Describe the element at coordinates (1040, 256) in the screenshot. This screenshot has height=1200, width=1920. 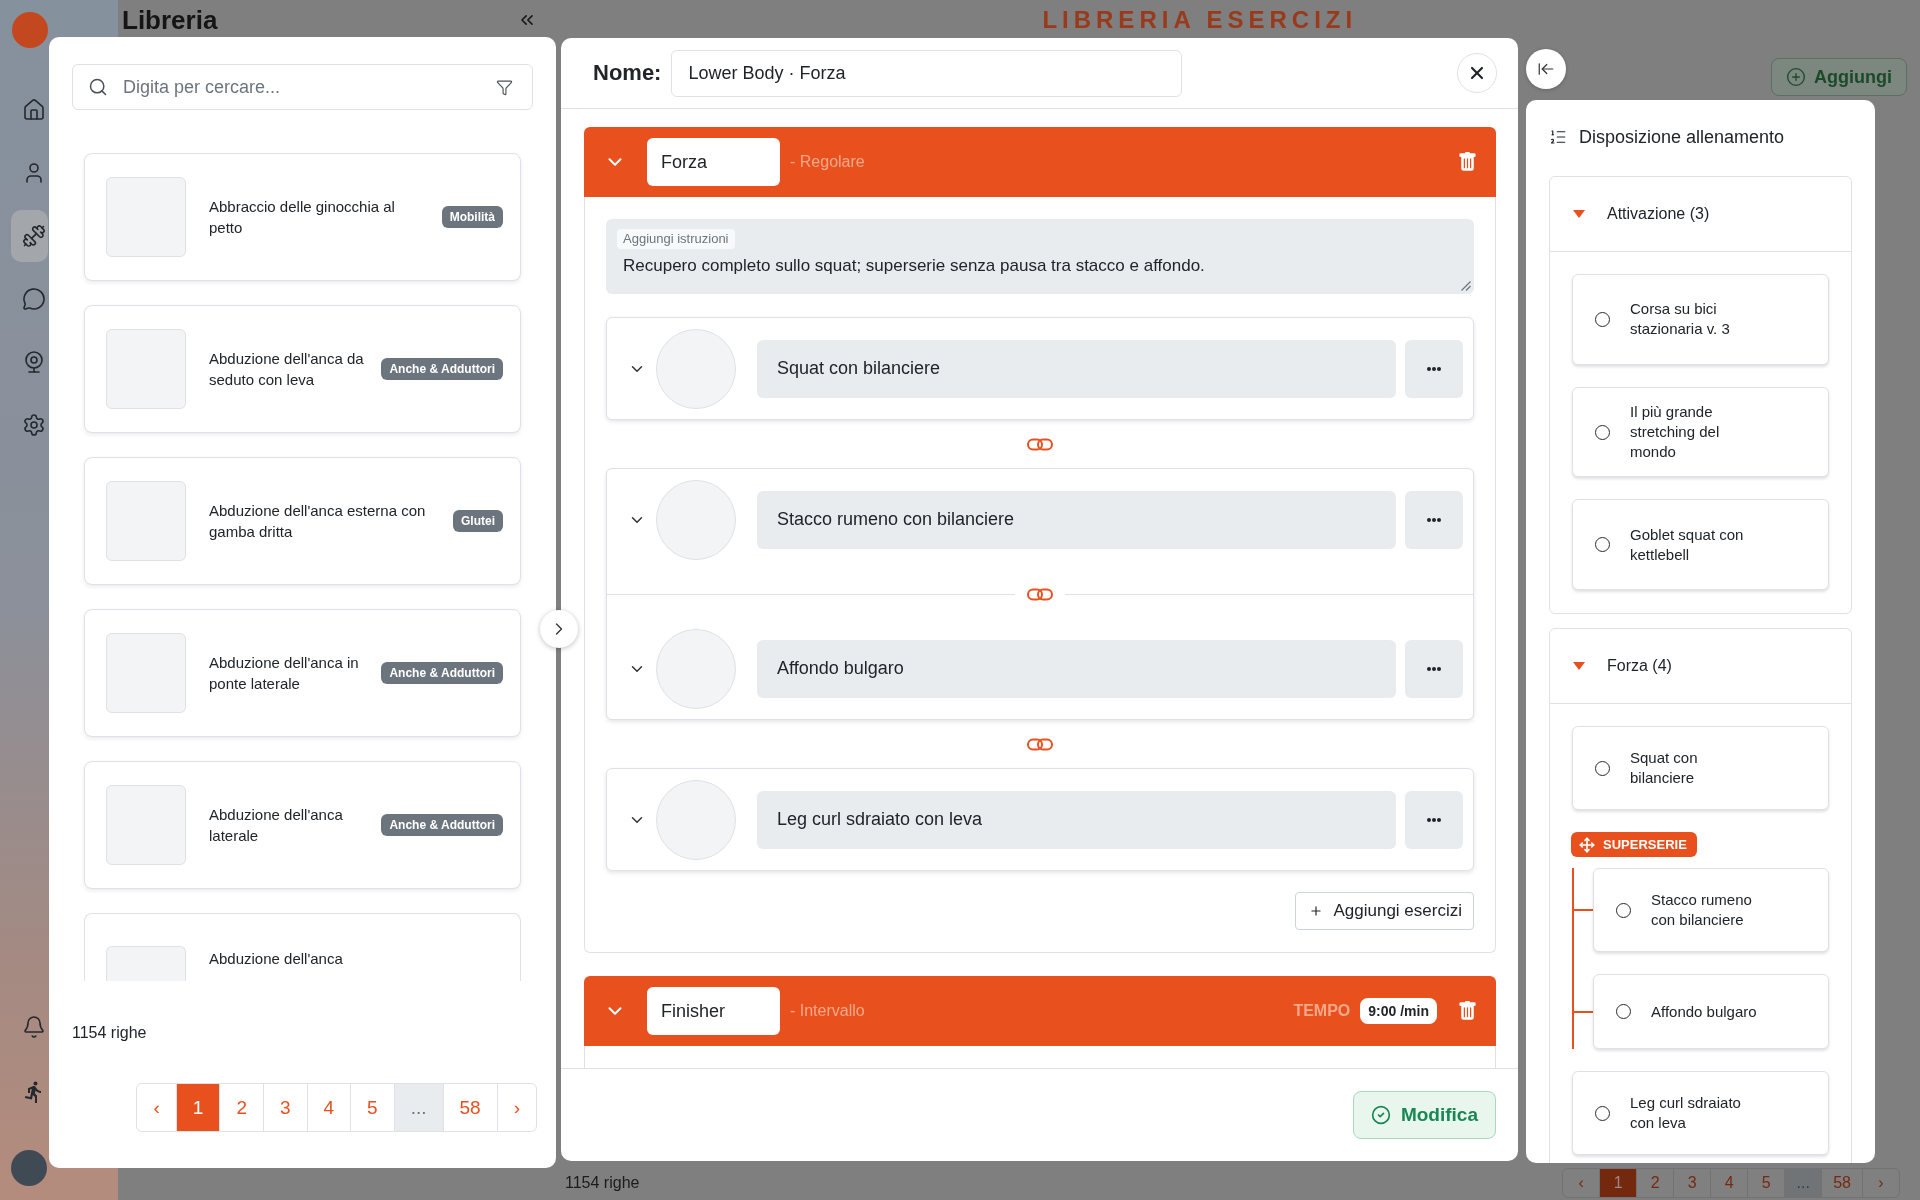
I see `instructions-field: Aggiungi istruzioni Recupero completo sullo squat; superserie senza pausa tra stacco e affondo.` at that location.